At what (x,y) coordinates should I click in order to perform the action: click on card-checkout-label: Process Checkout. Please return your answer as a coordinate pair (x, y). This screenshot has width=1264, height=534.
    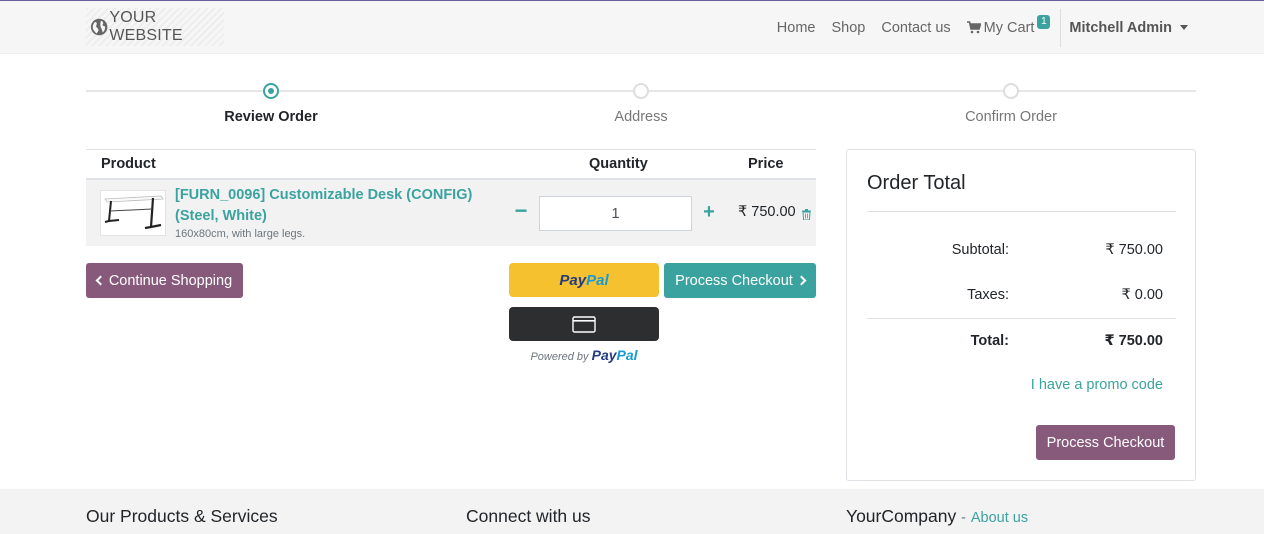
    Looking at the image, I should click on (1105, 442).